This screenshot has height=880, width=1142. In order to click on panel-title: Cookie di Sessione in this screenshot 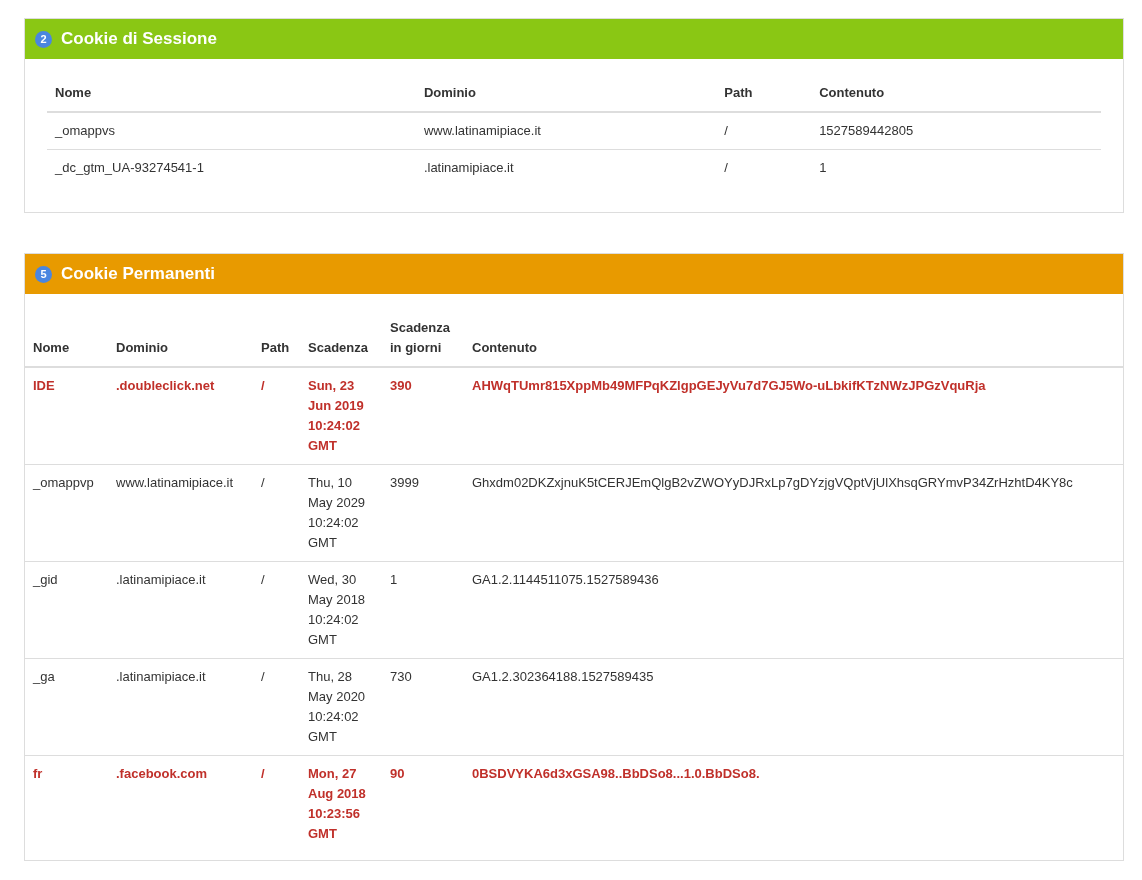, I will do `click(139, 39)`.